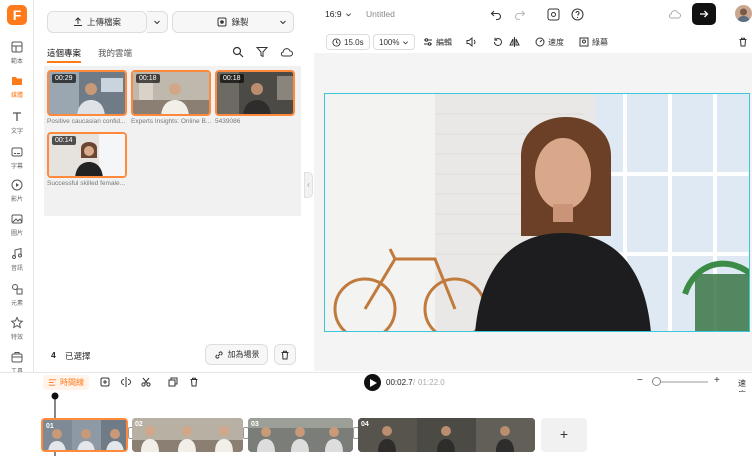 Image resolution: width=752 pixels, height=456 pixels. What do you see at coordinates (640, 380) in the screenshot?
I see `zoom-out-button: −` at bounding box center [640, 380].